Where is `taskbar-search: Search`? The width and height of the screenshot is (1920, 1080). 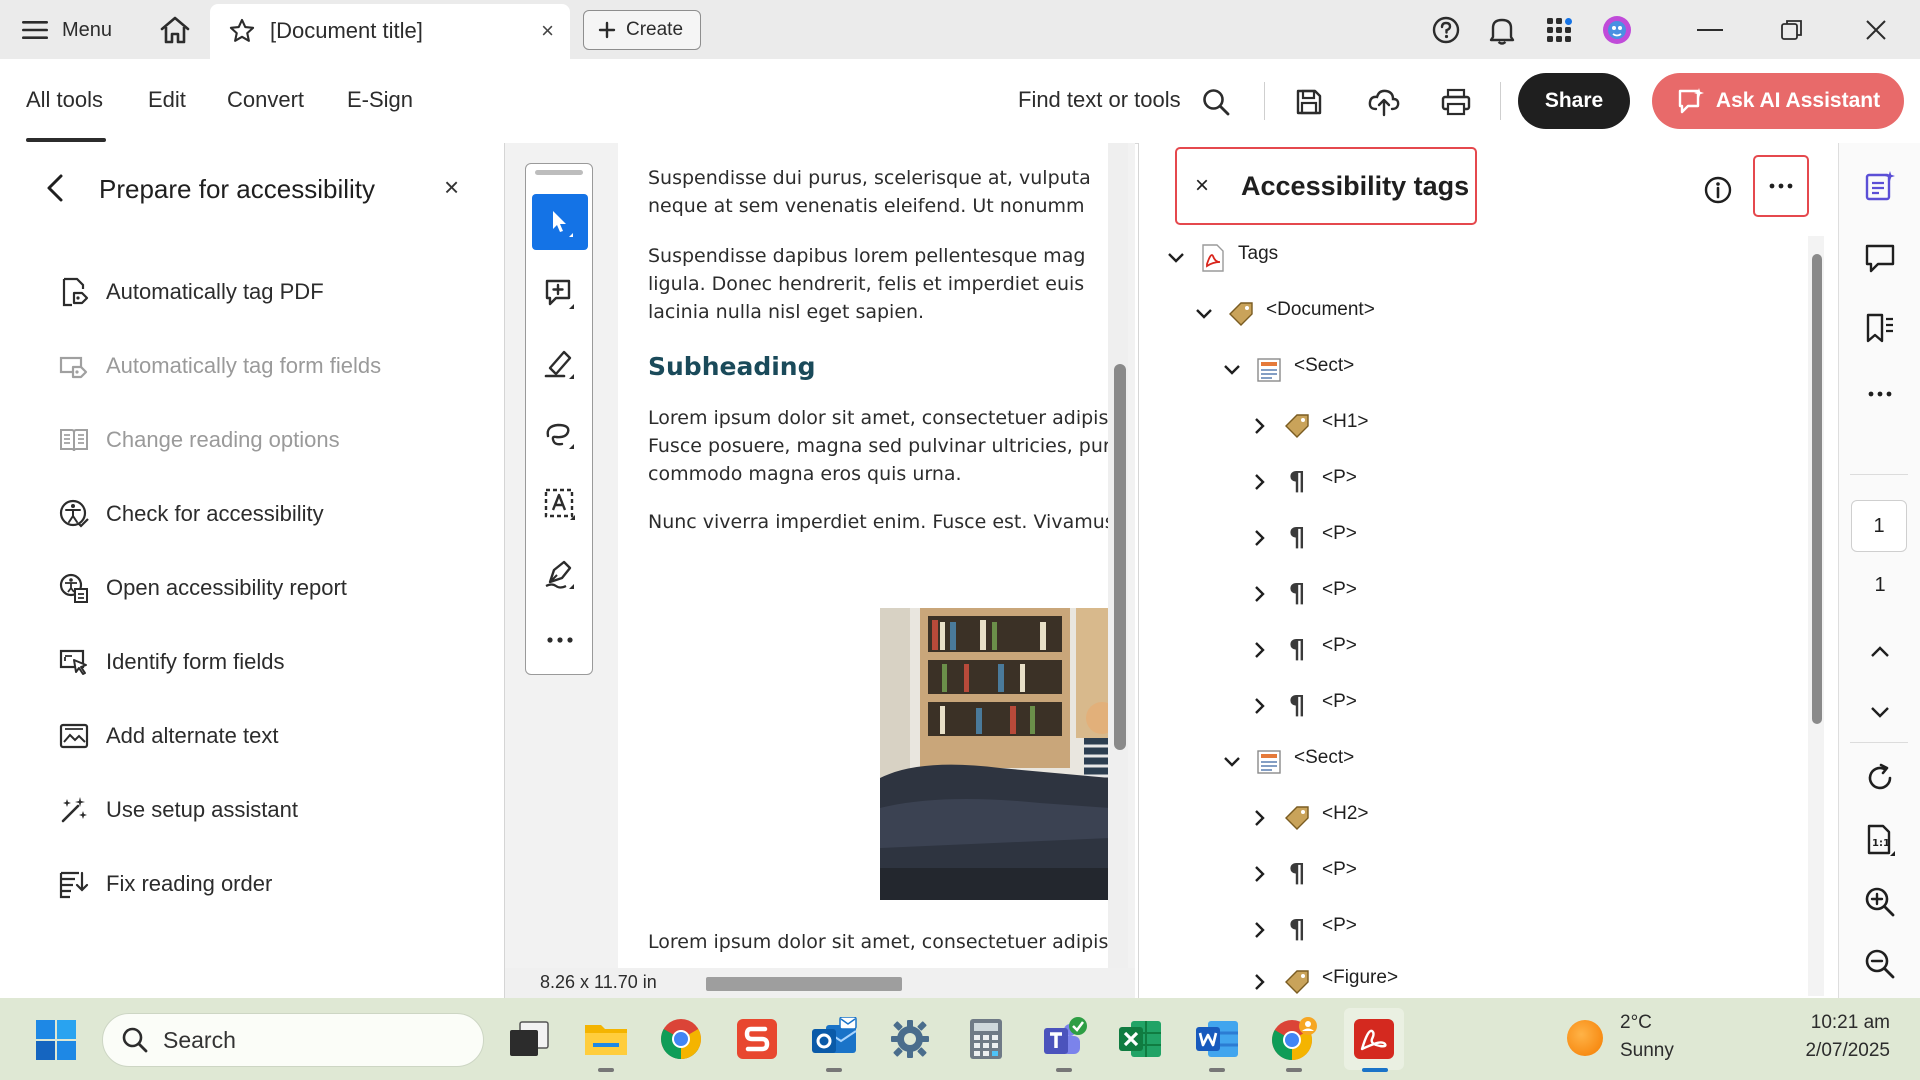
taskbar-search: Search is located at coordinates (293, 1040).